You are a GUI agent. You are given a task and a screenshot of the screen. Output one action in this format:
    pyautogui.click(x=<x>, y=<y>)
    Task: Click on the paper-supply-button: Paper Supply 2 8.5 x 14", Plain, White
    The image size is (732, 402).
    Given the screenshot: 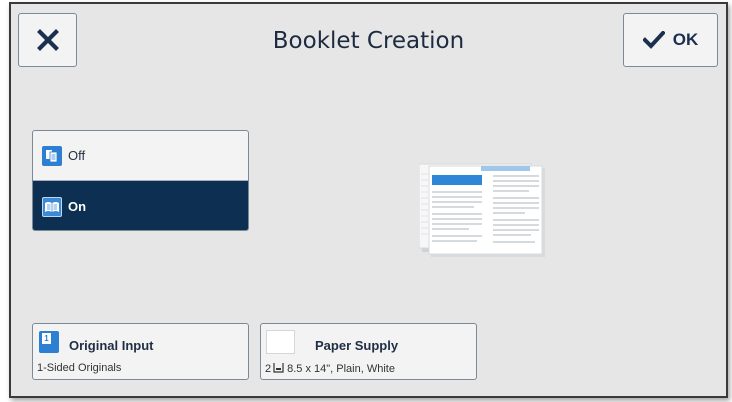 What is the action you would take?
    pyautogui.click(x=368, y=351)
    